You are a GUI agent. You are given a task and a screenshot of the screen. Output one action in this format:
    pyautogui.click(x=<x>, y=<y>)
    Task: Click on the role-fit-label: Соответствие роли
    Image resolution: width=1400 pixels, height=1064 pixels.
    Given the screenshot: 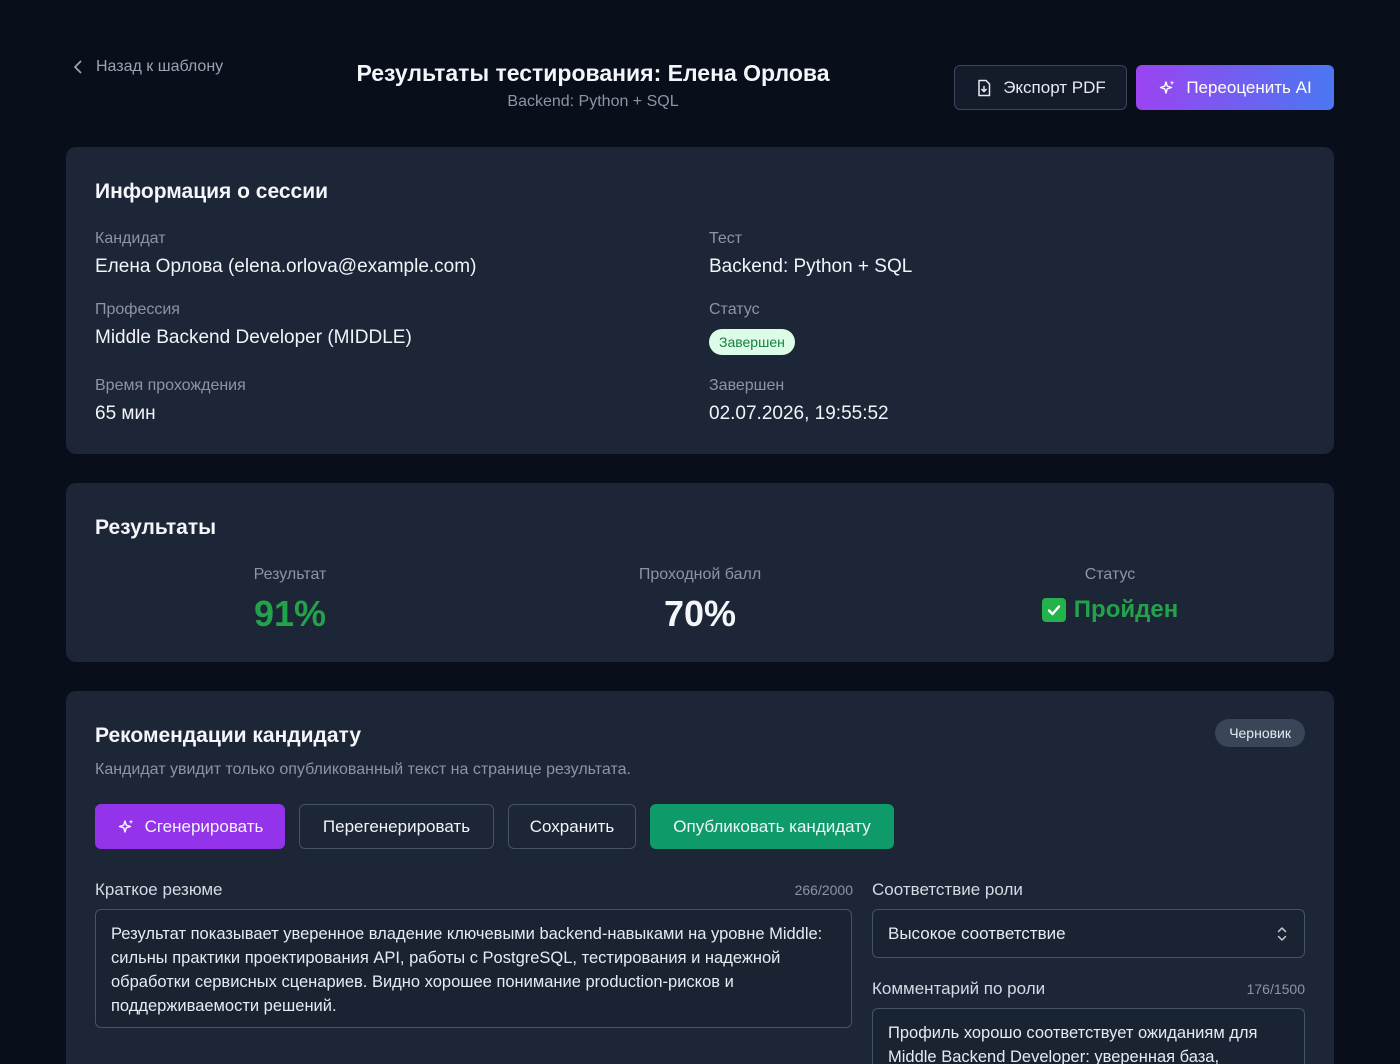 What is the action you would take?
    pyautogui.click(x=947, y=889)
    